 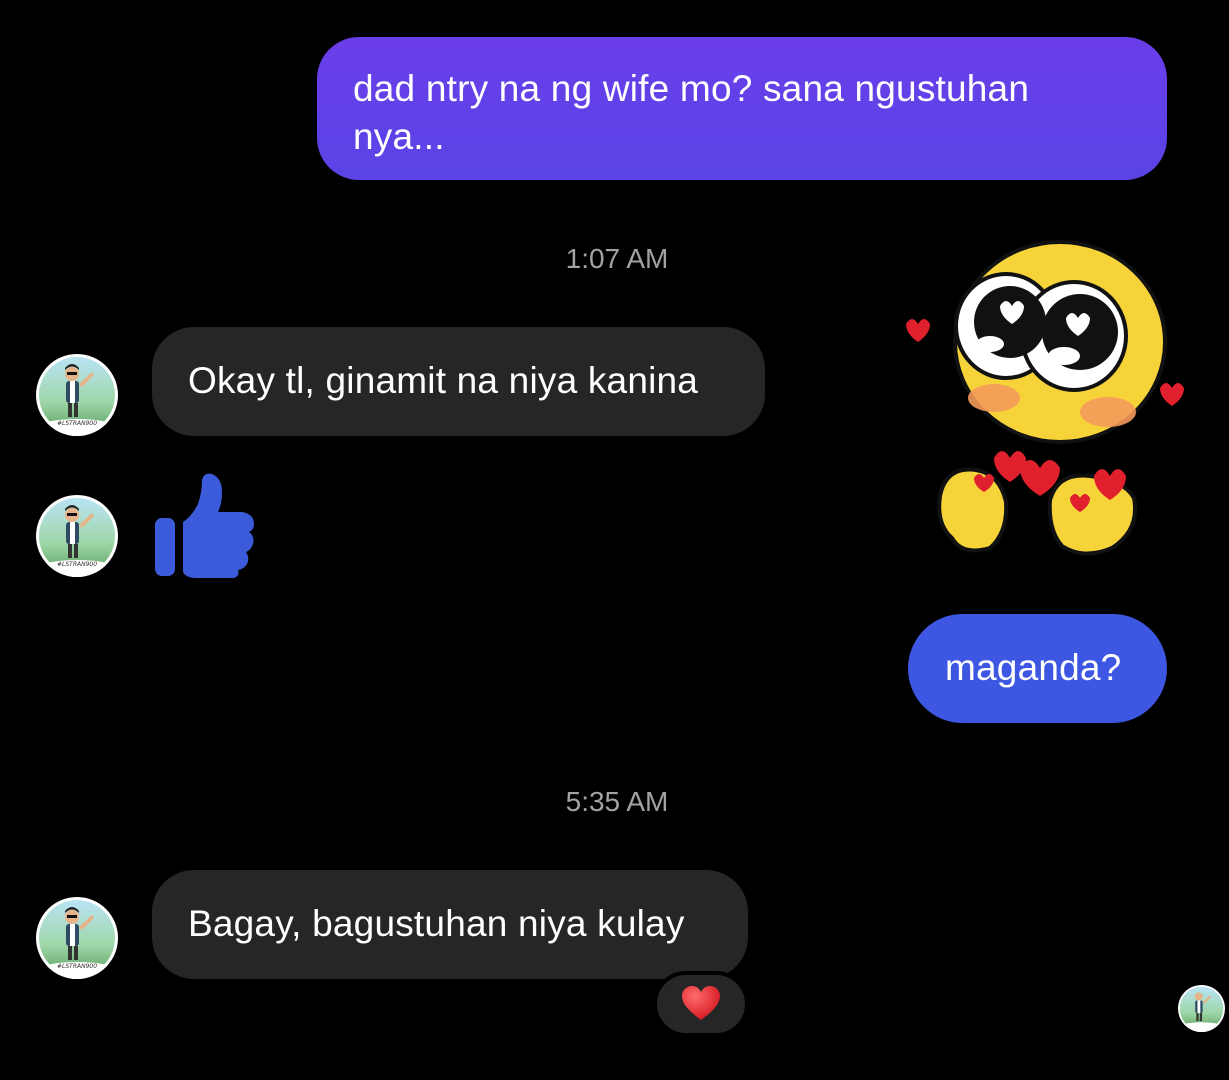 What do you see at coordinates (1047, 400) in the screenshot?
I see `blushing-emoji-sticker` at bounding box center [1047, 400].